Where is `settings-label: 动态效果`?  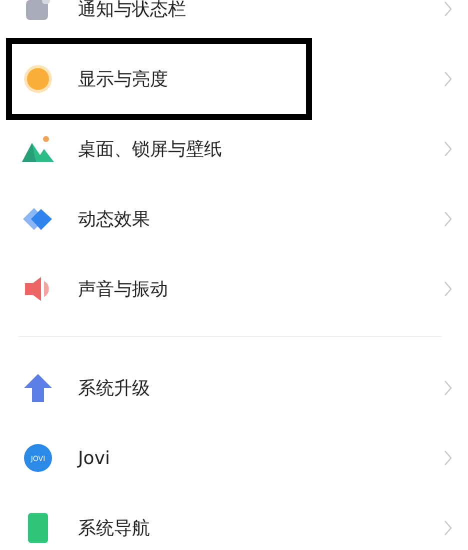 settings-label: 动态效果 is located at coordinates (114, 219).